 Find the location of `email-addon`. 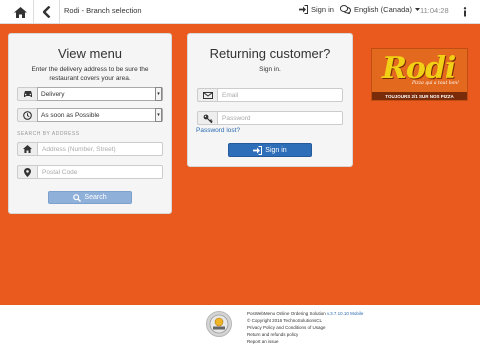

email-addon is located at coordinates (207, 95).